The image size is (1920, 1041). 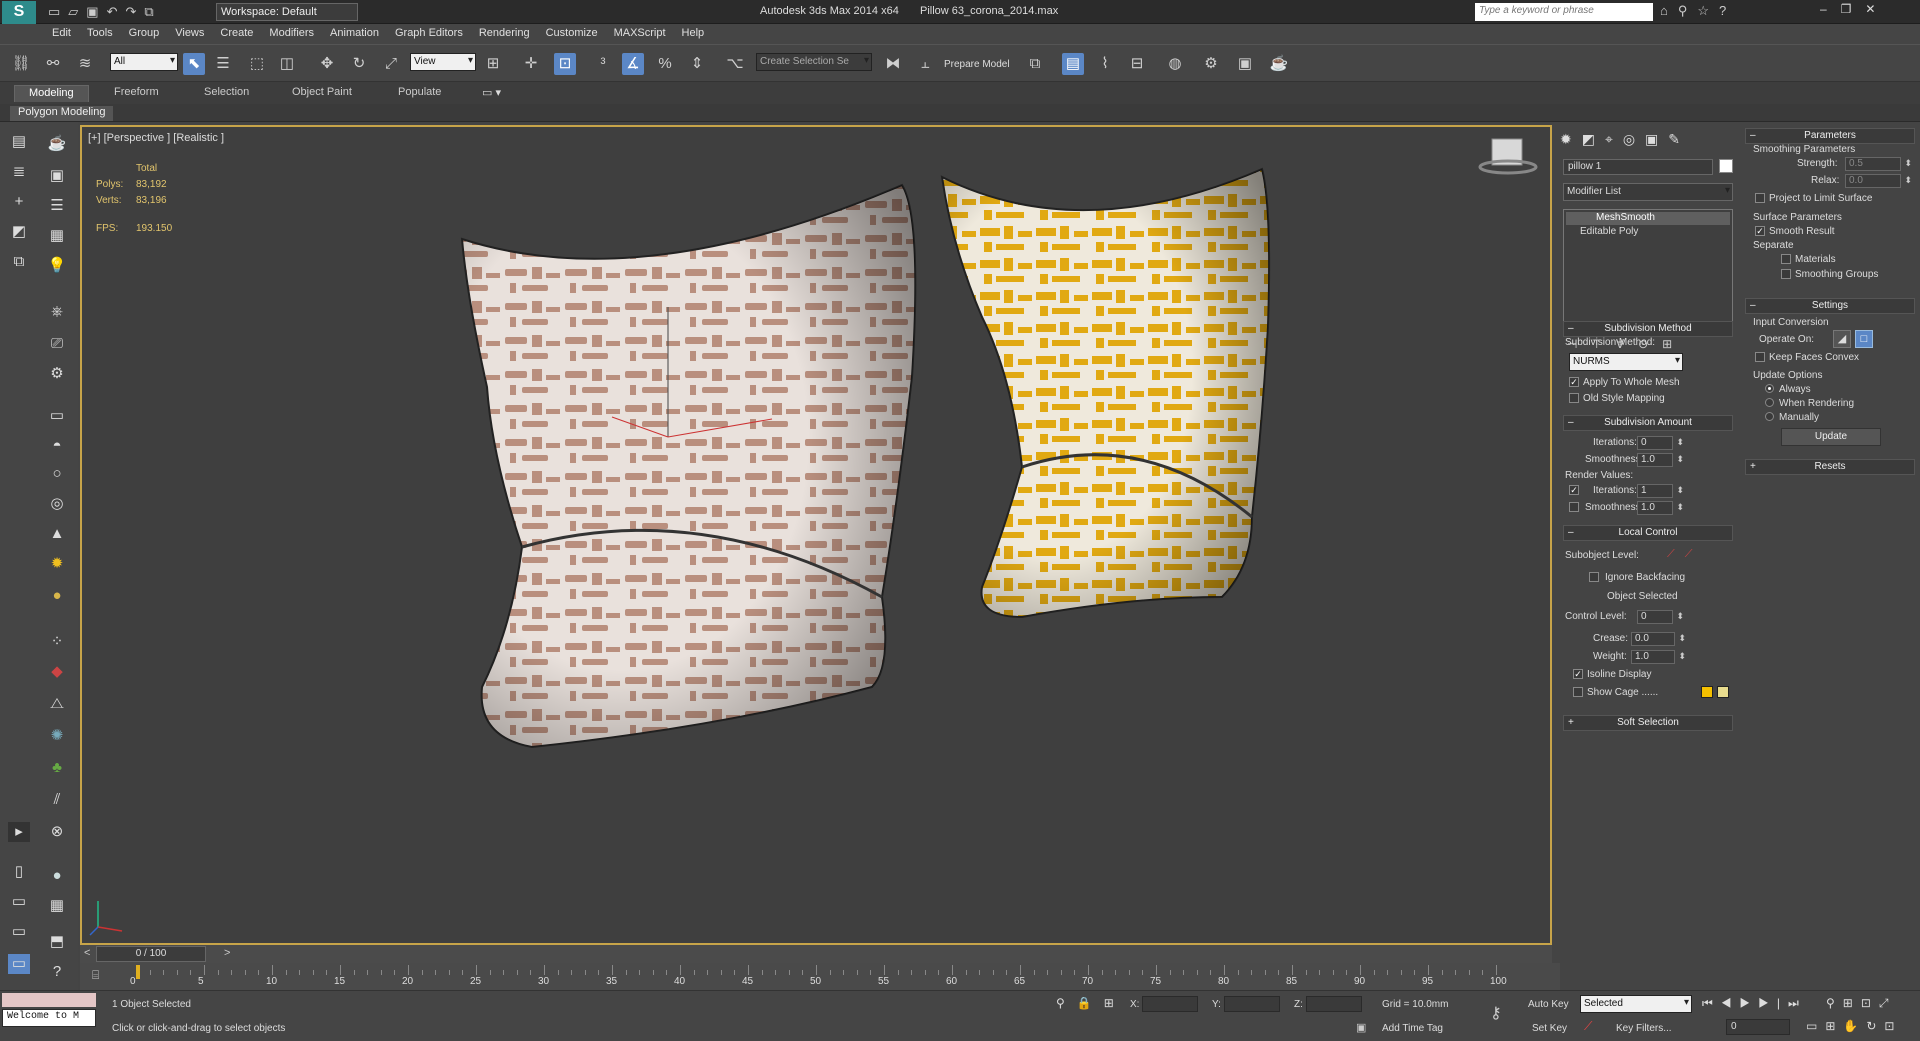 I want to click on window-crossing-icon: ◫, so click(x=287, y=64).